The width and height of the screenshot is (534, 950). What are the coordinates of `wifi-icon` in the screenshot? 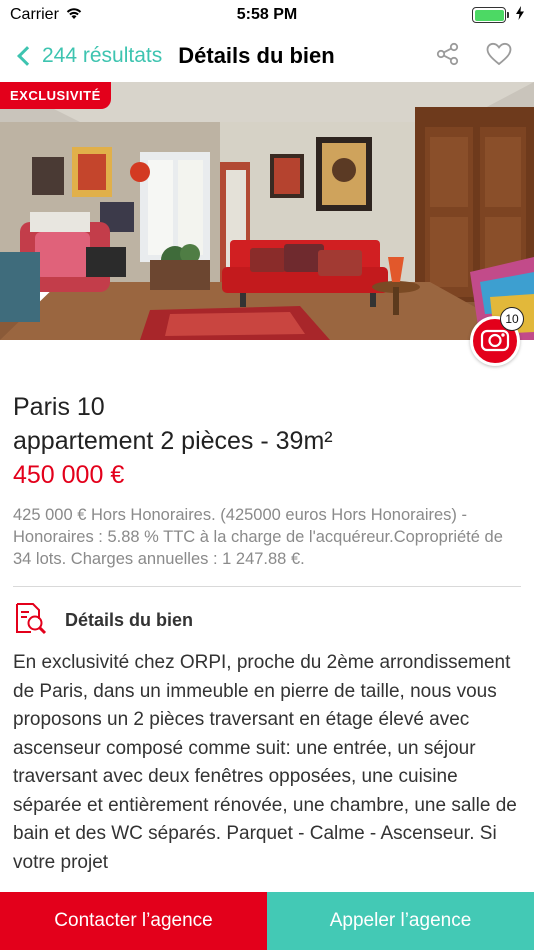 It's located at (74, 15).